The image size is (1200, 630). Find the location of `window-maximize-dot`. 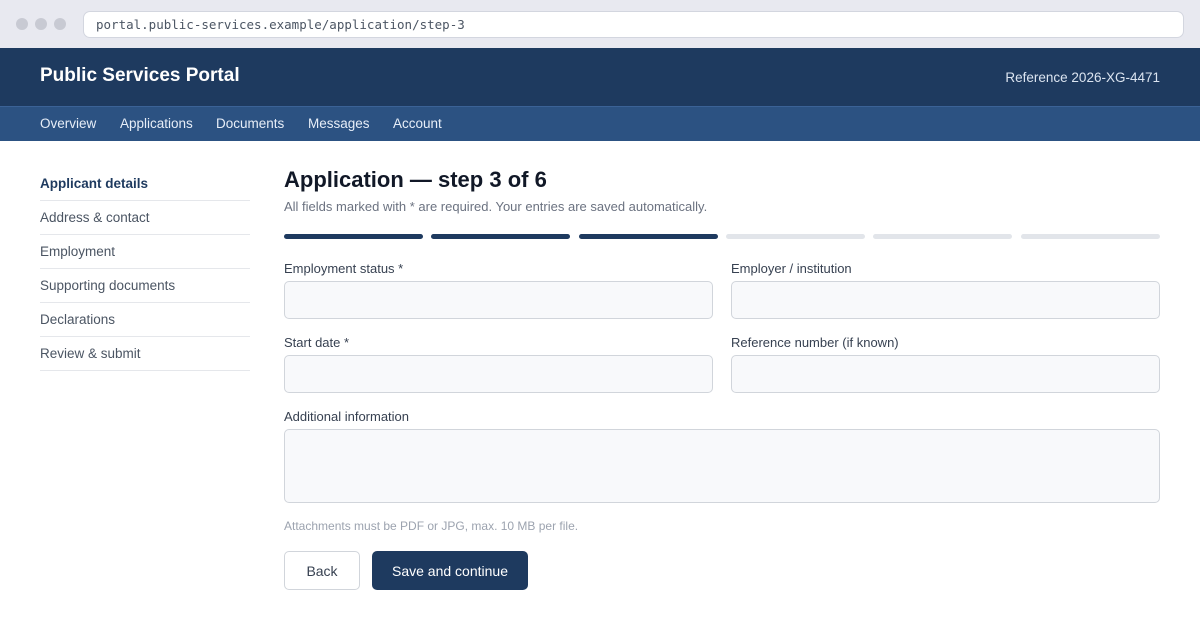

window-maximize-dot is located at coordinates (60, 24).